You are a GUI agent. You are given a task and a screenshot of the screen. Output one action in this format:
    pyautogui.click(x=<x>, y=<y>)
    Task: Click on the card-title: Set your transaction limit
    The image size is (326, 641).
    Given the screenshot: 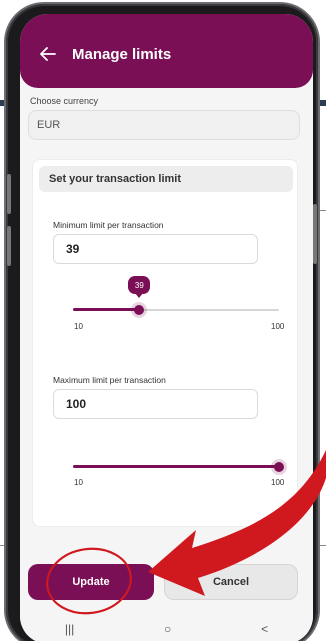 What is the action you would take?
    pyautogui.click(x=166, y=179)
    